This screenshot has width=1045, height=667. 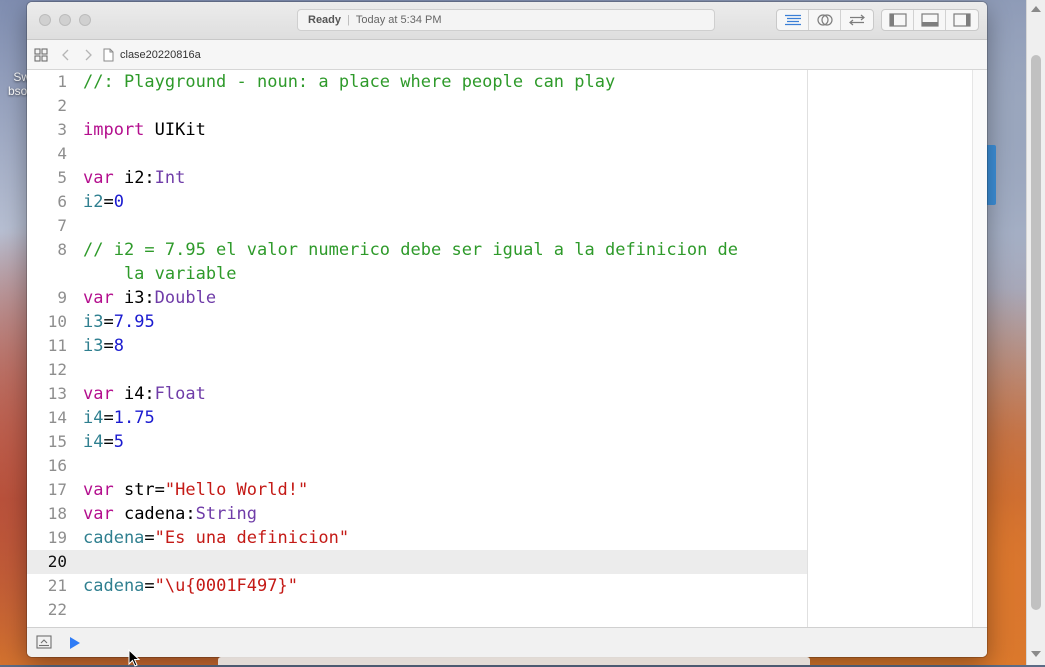 What do you see at coordinates (65, 20) in the screenshot?
I see `minimize-icon` at bounding box center [65, 20].